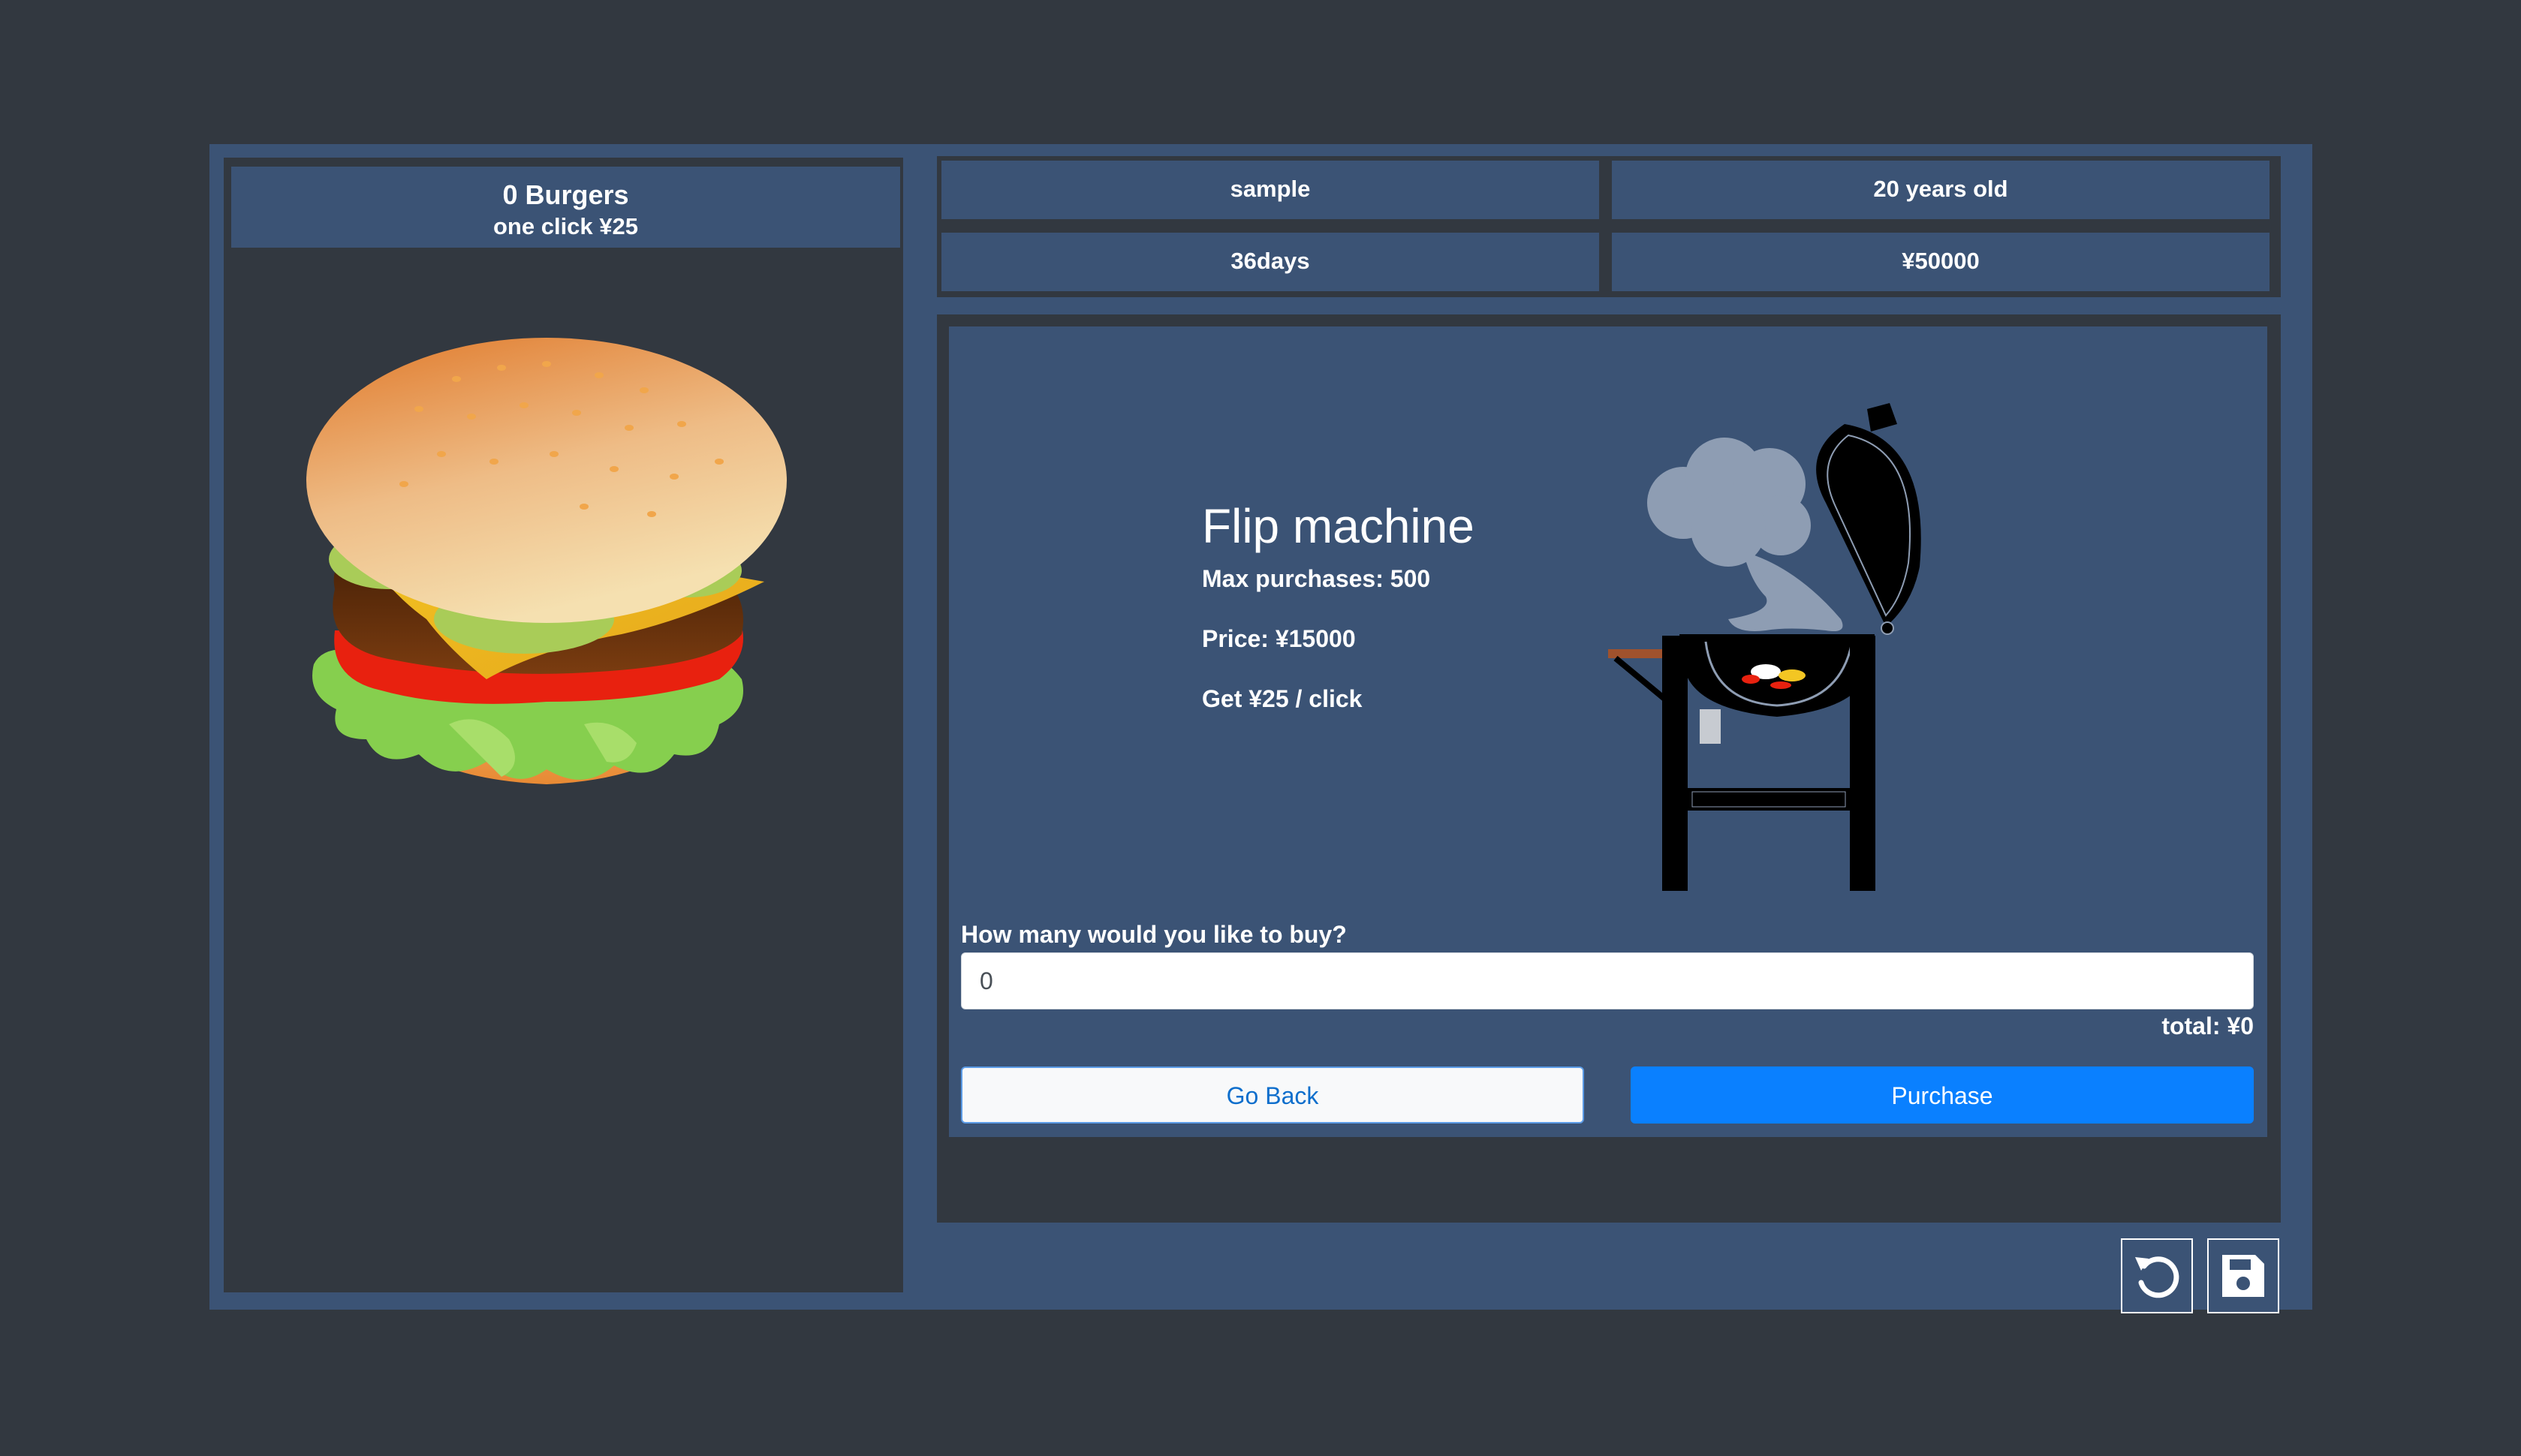 This screenshot has width=2521, height=1456. I want to click on burger-header: 0 Burgers one click ¥25, so click(565, 207).